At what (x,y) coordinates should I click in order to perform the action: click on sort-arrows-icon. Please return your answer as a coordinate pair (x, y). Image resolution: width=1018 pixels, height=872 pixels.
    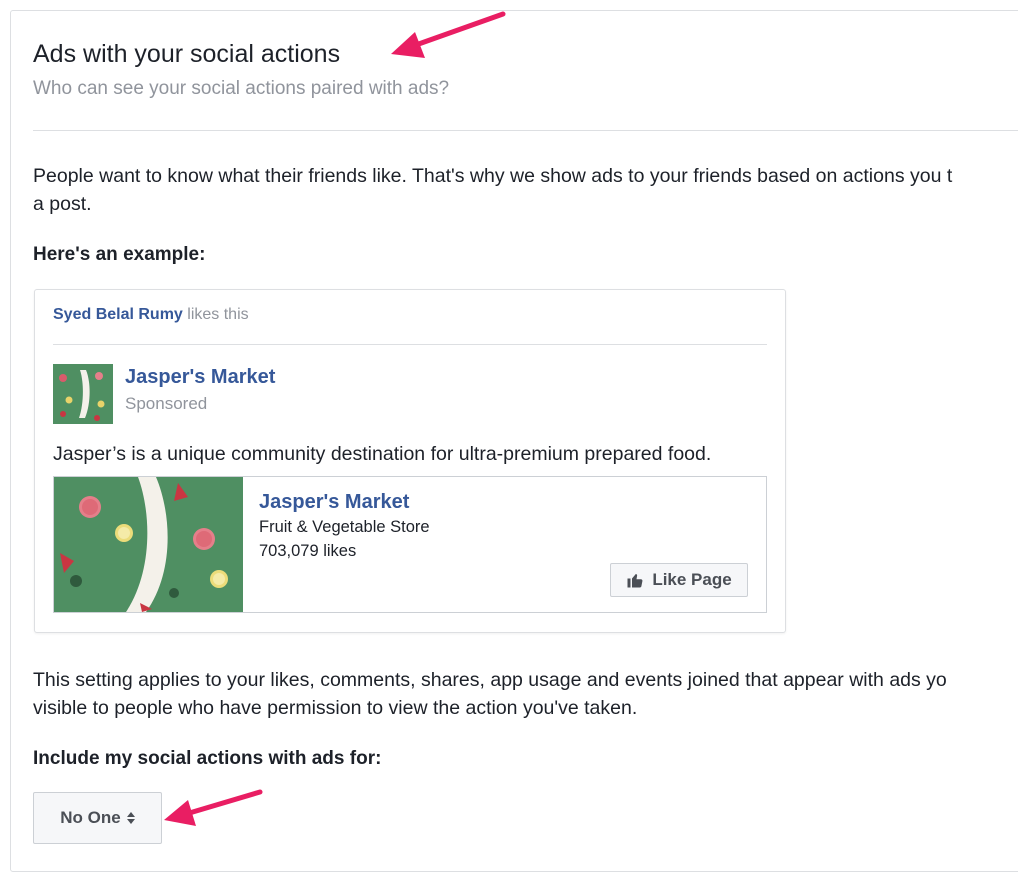
    Looking at the image, I should click on (130, 818).